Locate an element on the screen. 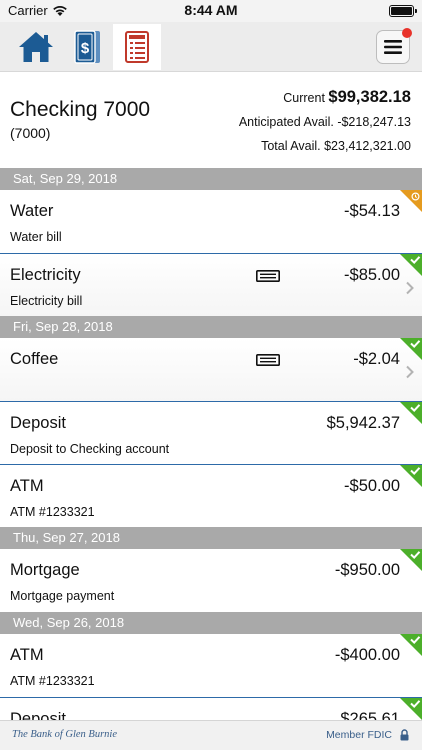  transaction-amount: -$54.13 is located at coordinates (372, 211).